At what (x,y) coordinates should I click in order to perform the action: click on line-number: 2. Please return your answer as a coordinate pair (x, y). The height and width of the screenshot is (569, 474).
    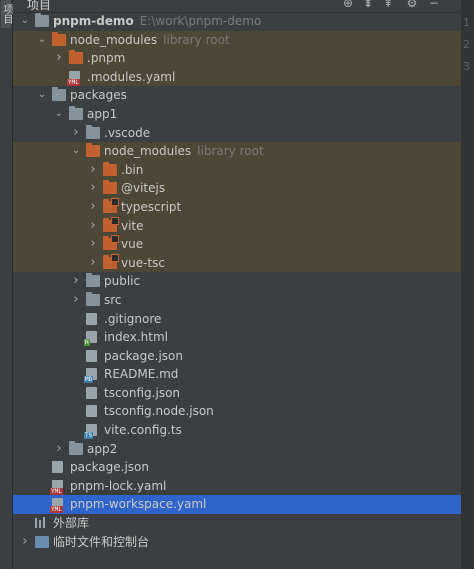
    Looking at the image, I should click on (466, 44).